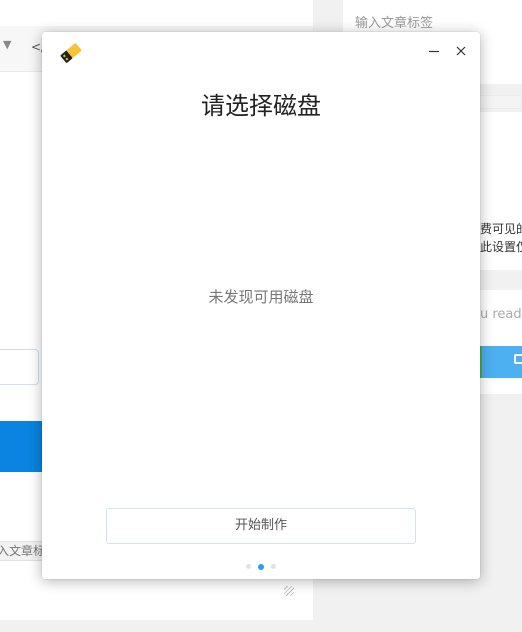 This screenshot has width=522, height=632. What do you see at coordinates (394, 21) in the screenshot?
I see `side-tag-input: 输入文章标签` at bounding box center [394, 21].